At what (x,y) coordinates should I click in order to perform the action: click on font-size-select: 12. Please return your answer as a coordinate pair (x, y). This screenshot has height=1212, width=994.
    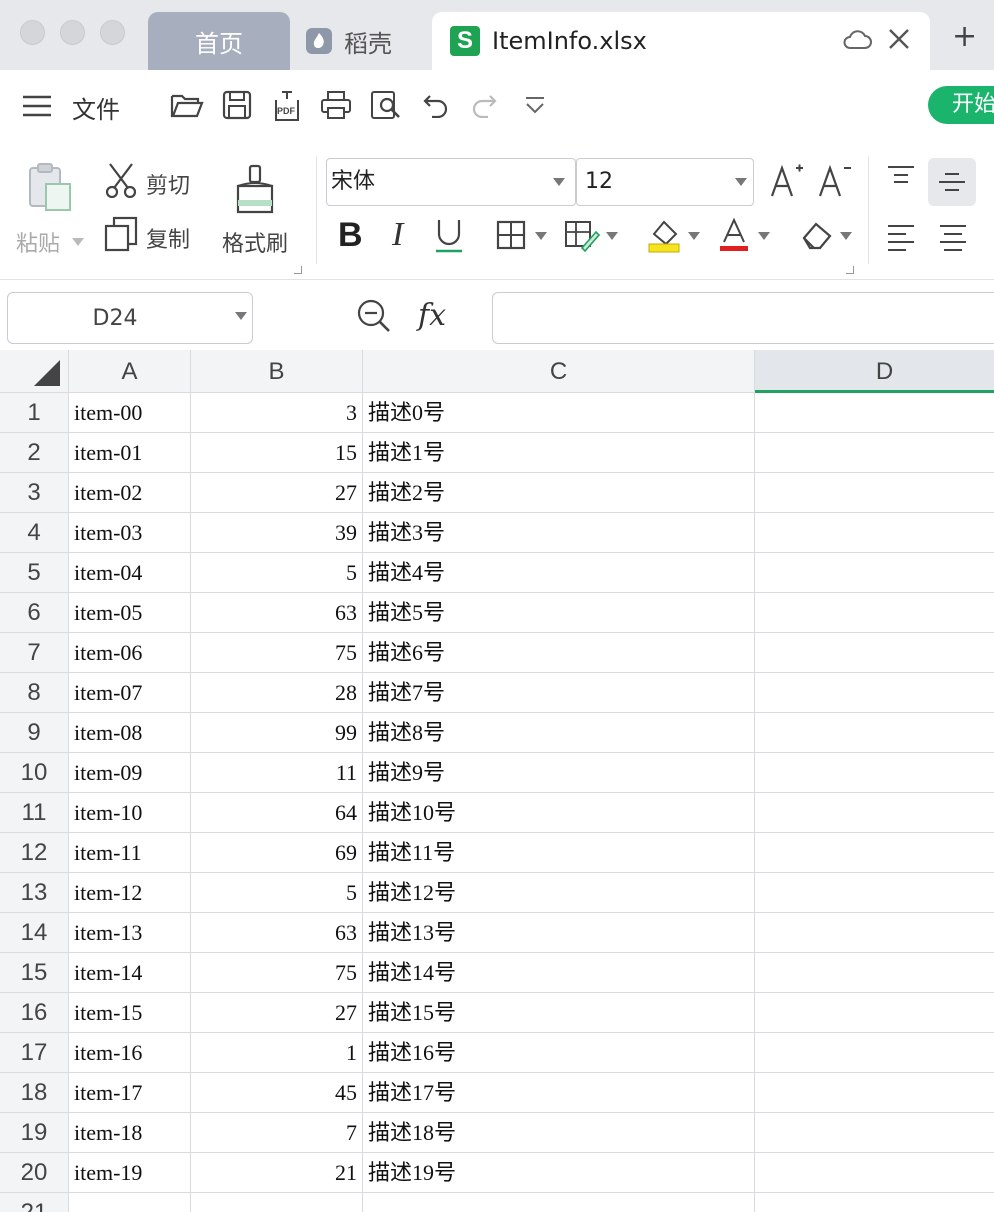
    Looking at the image, I should click on (665, 182).